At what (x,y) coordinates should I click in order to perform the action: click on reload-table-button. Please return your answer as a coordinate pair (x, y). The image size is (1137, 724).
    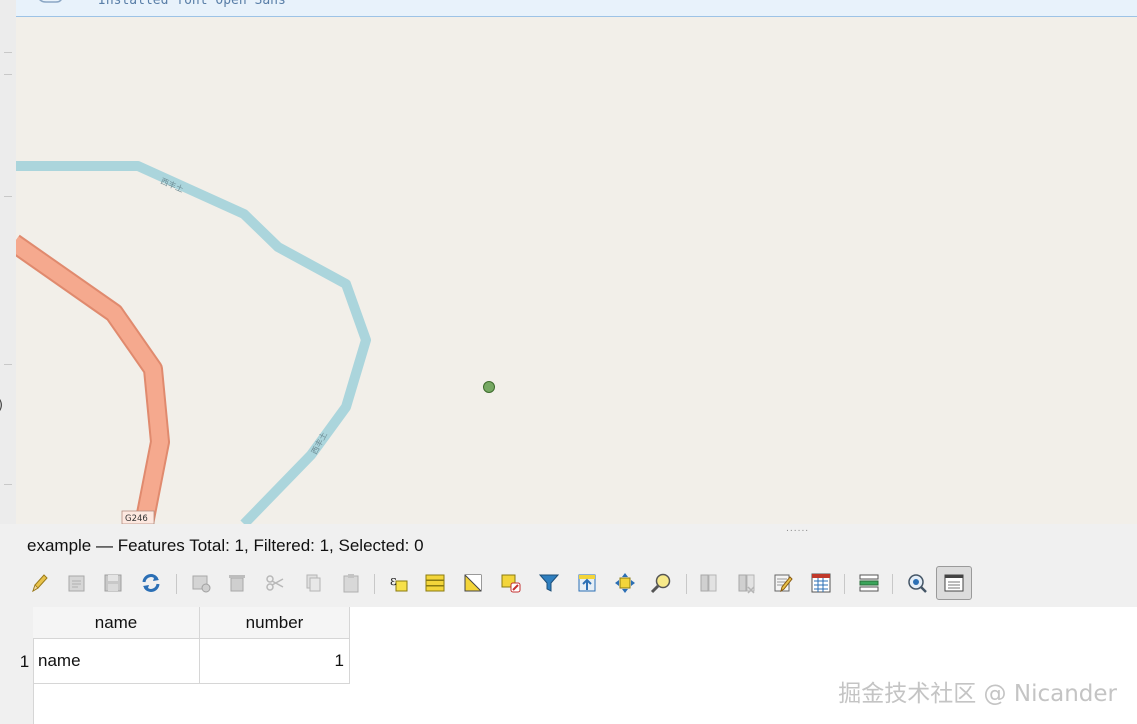
    Looking at the image, I should click on (151, 583).